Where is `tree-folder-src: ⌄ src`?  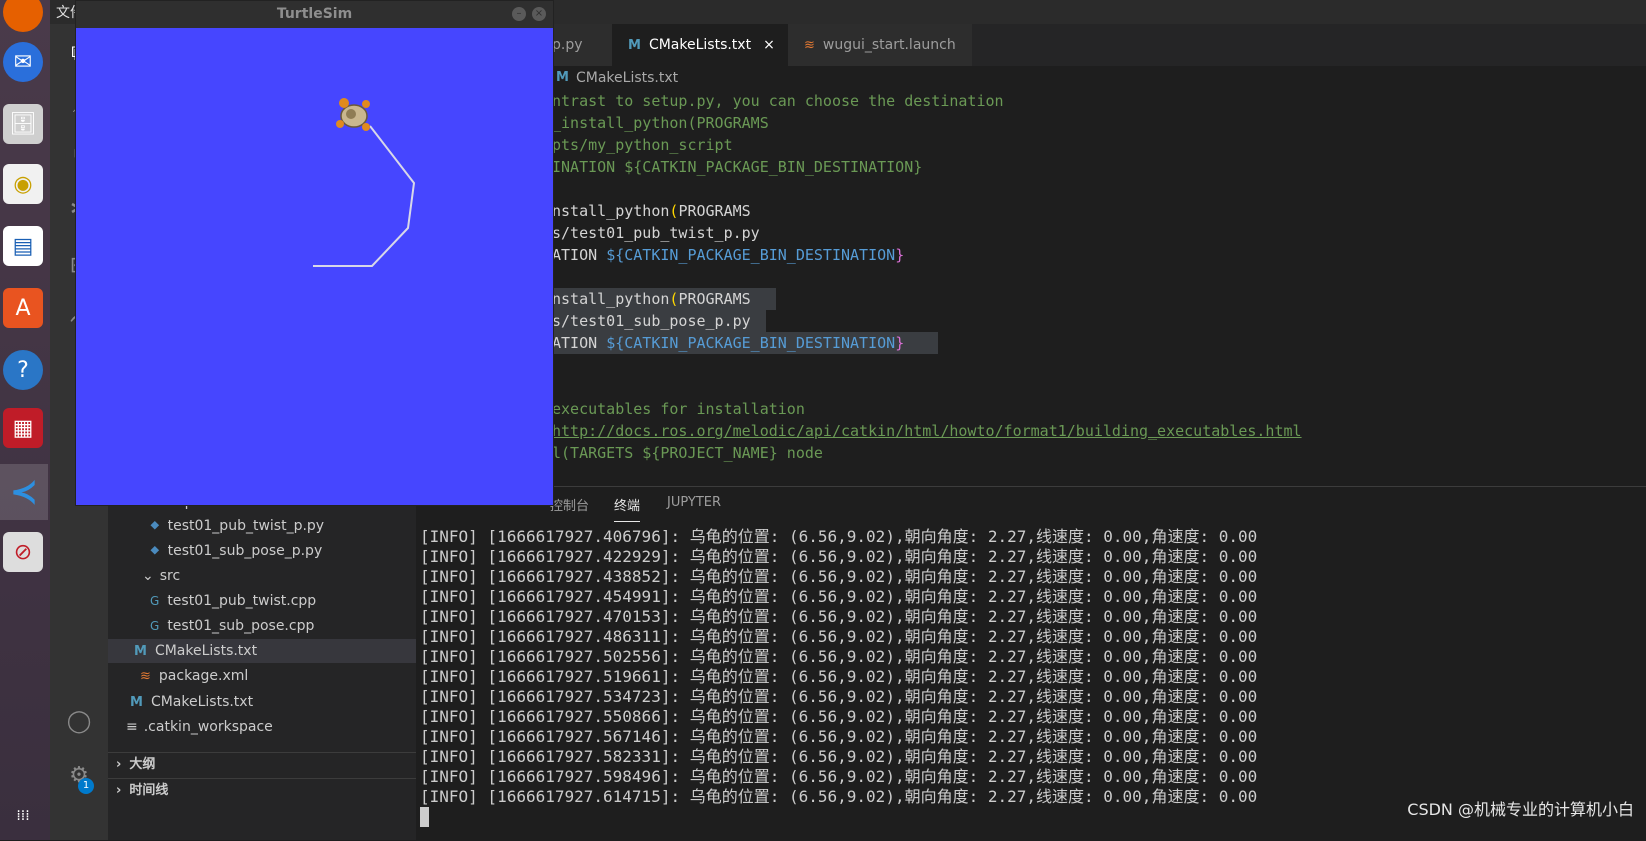 tree-folder-src: ⌄ src is located at coordinates (161, 576).